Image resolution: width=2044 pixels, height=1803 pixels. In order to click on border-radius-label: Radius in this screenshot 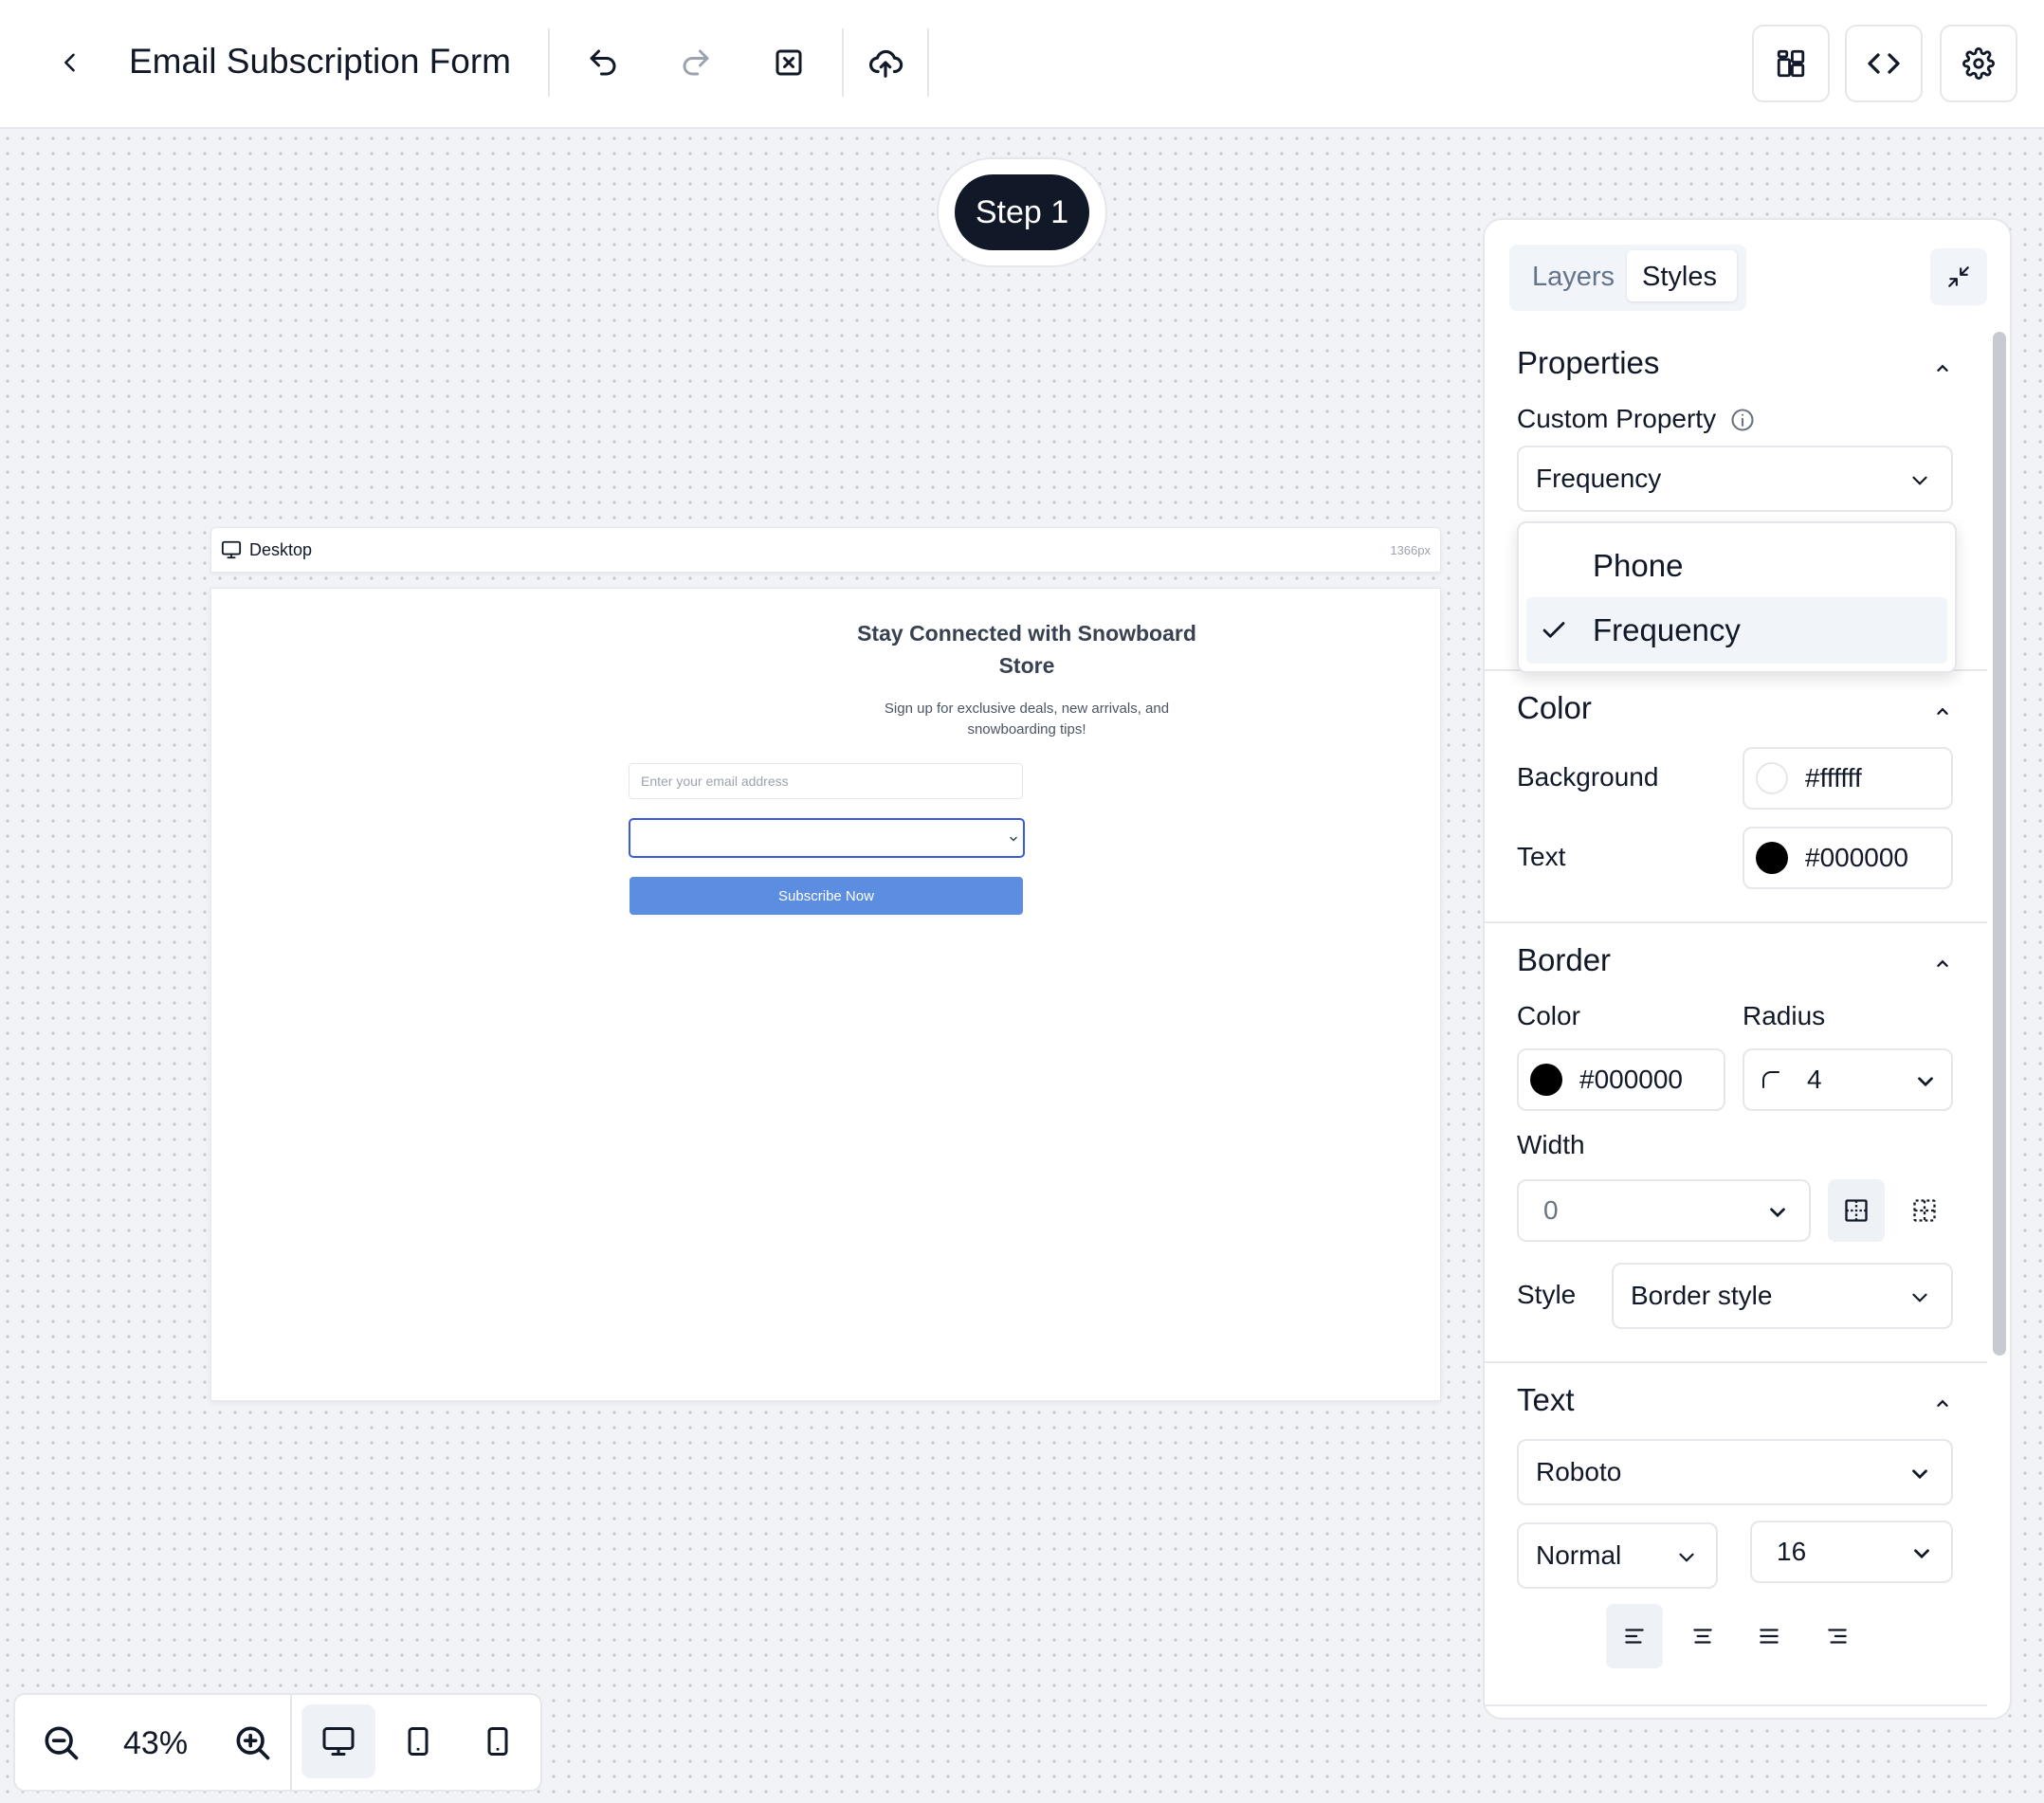, I will do `click(1784, 1015)`.